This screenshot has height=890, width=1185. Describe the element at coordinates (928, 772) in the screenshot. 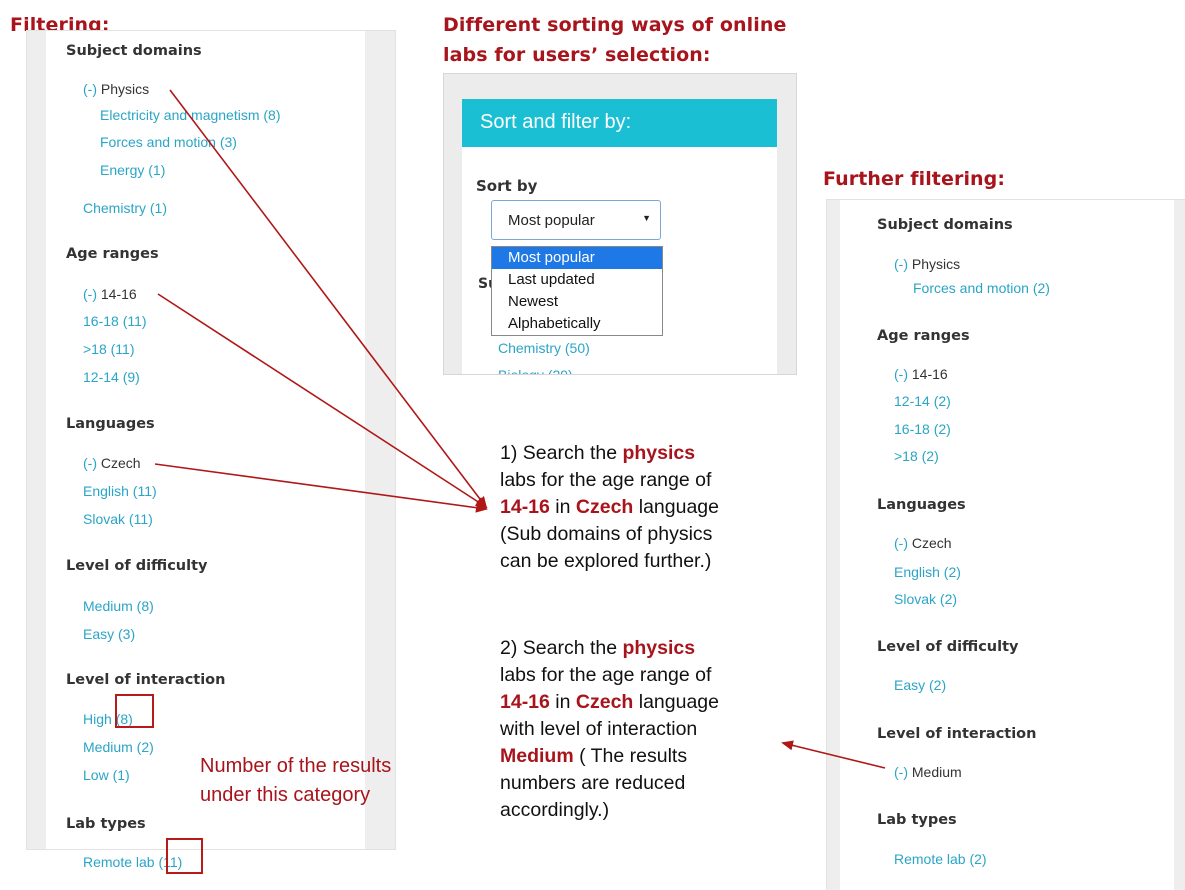

I see `filter-interaction-medium-selected: (-) Medium` at that location.